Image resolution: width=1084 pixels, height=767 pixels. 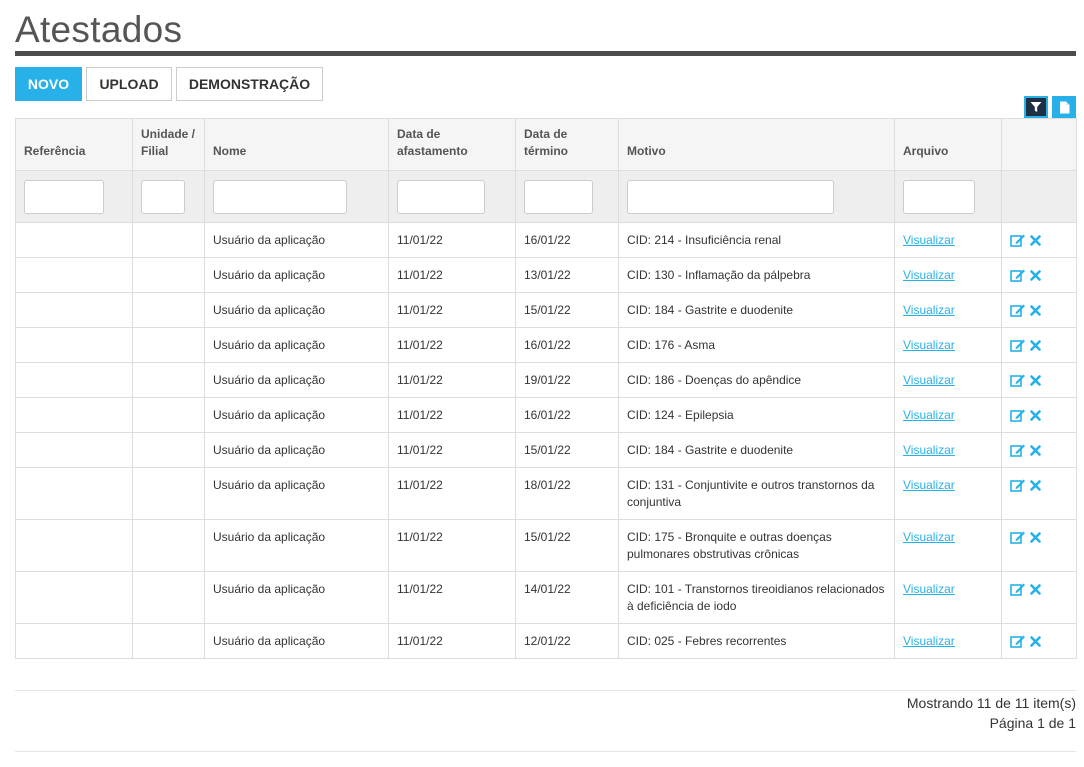 I want to click on filter-empty-cell, so click(x=1039, y=196).